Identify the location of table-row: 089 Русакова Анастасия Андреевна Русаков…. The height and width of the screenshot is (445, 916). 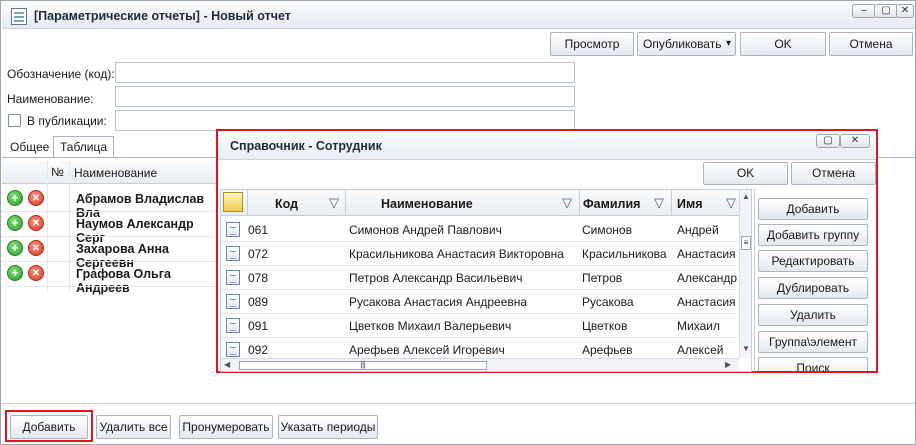
(480, 301).